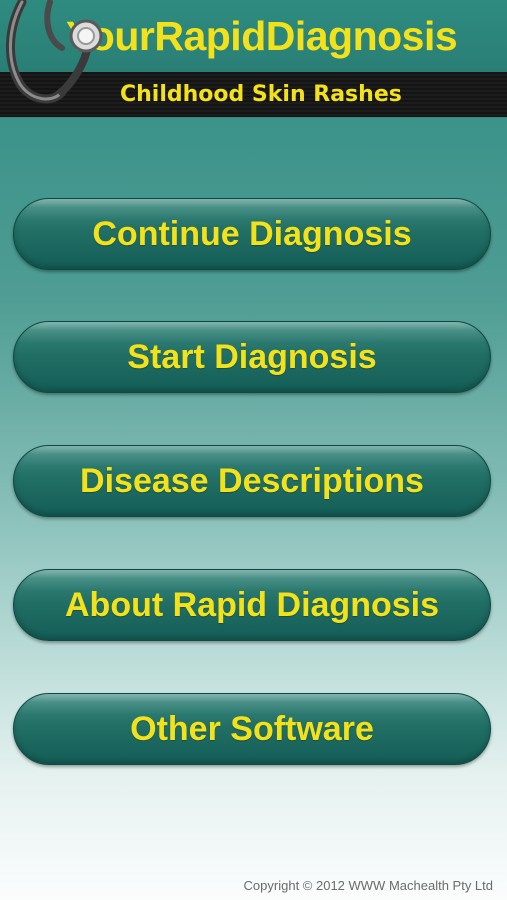 Image resolution: width=507 pixels, height=900 pixels. I want to click on continue-diagnosis-label: Continue Diagnosis, so click(252, 233).